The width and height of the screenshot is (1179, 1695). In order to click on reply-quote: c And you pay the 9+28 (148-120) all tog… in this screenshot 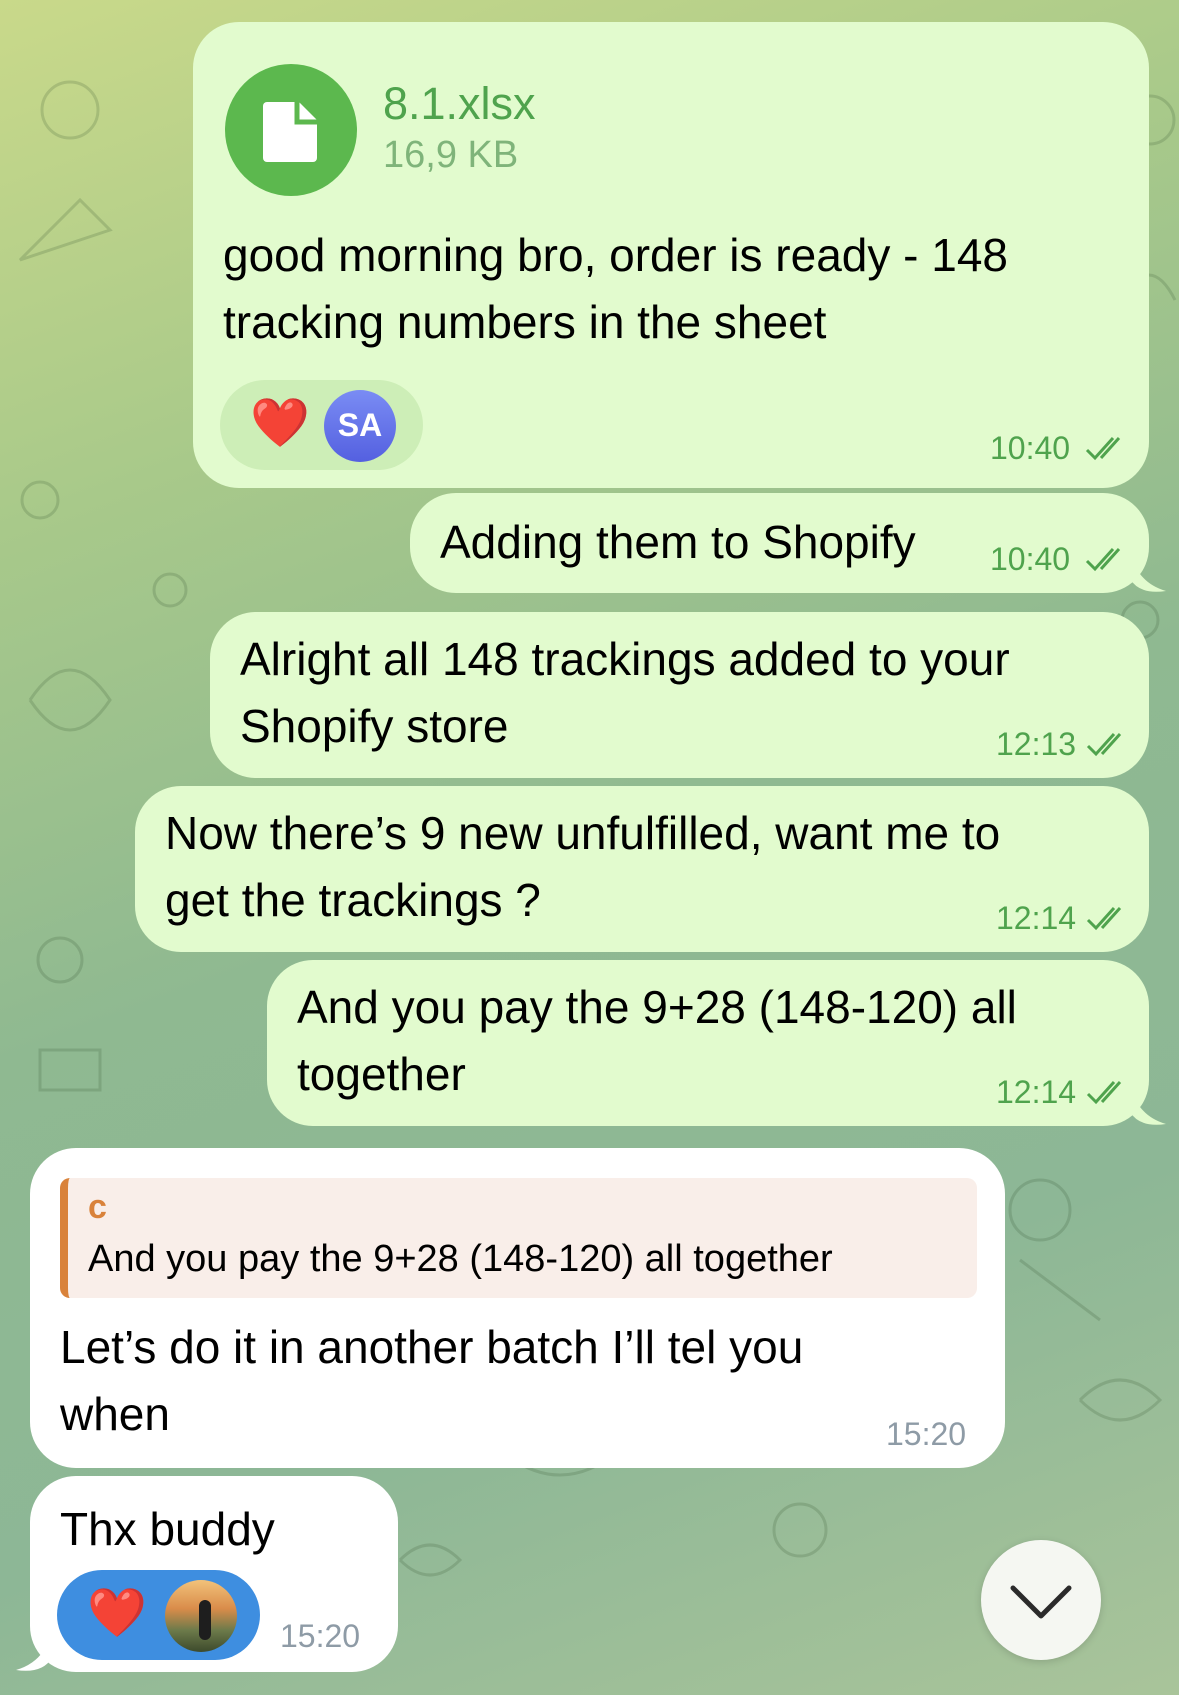, I will do `click(518, 1238)`.